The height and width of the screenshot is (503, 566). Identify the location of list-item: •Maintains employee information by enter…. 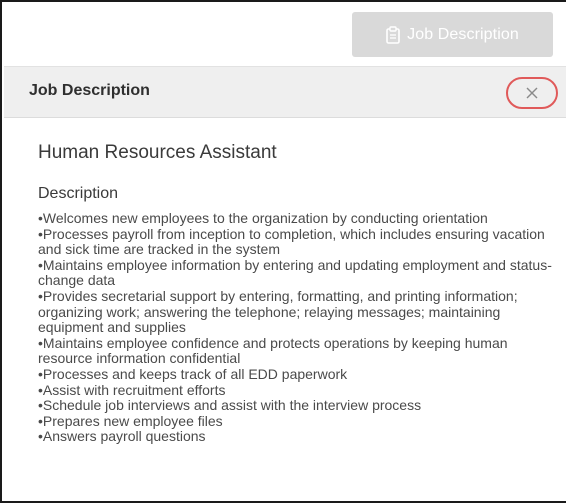
(295, 272).